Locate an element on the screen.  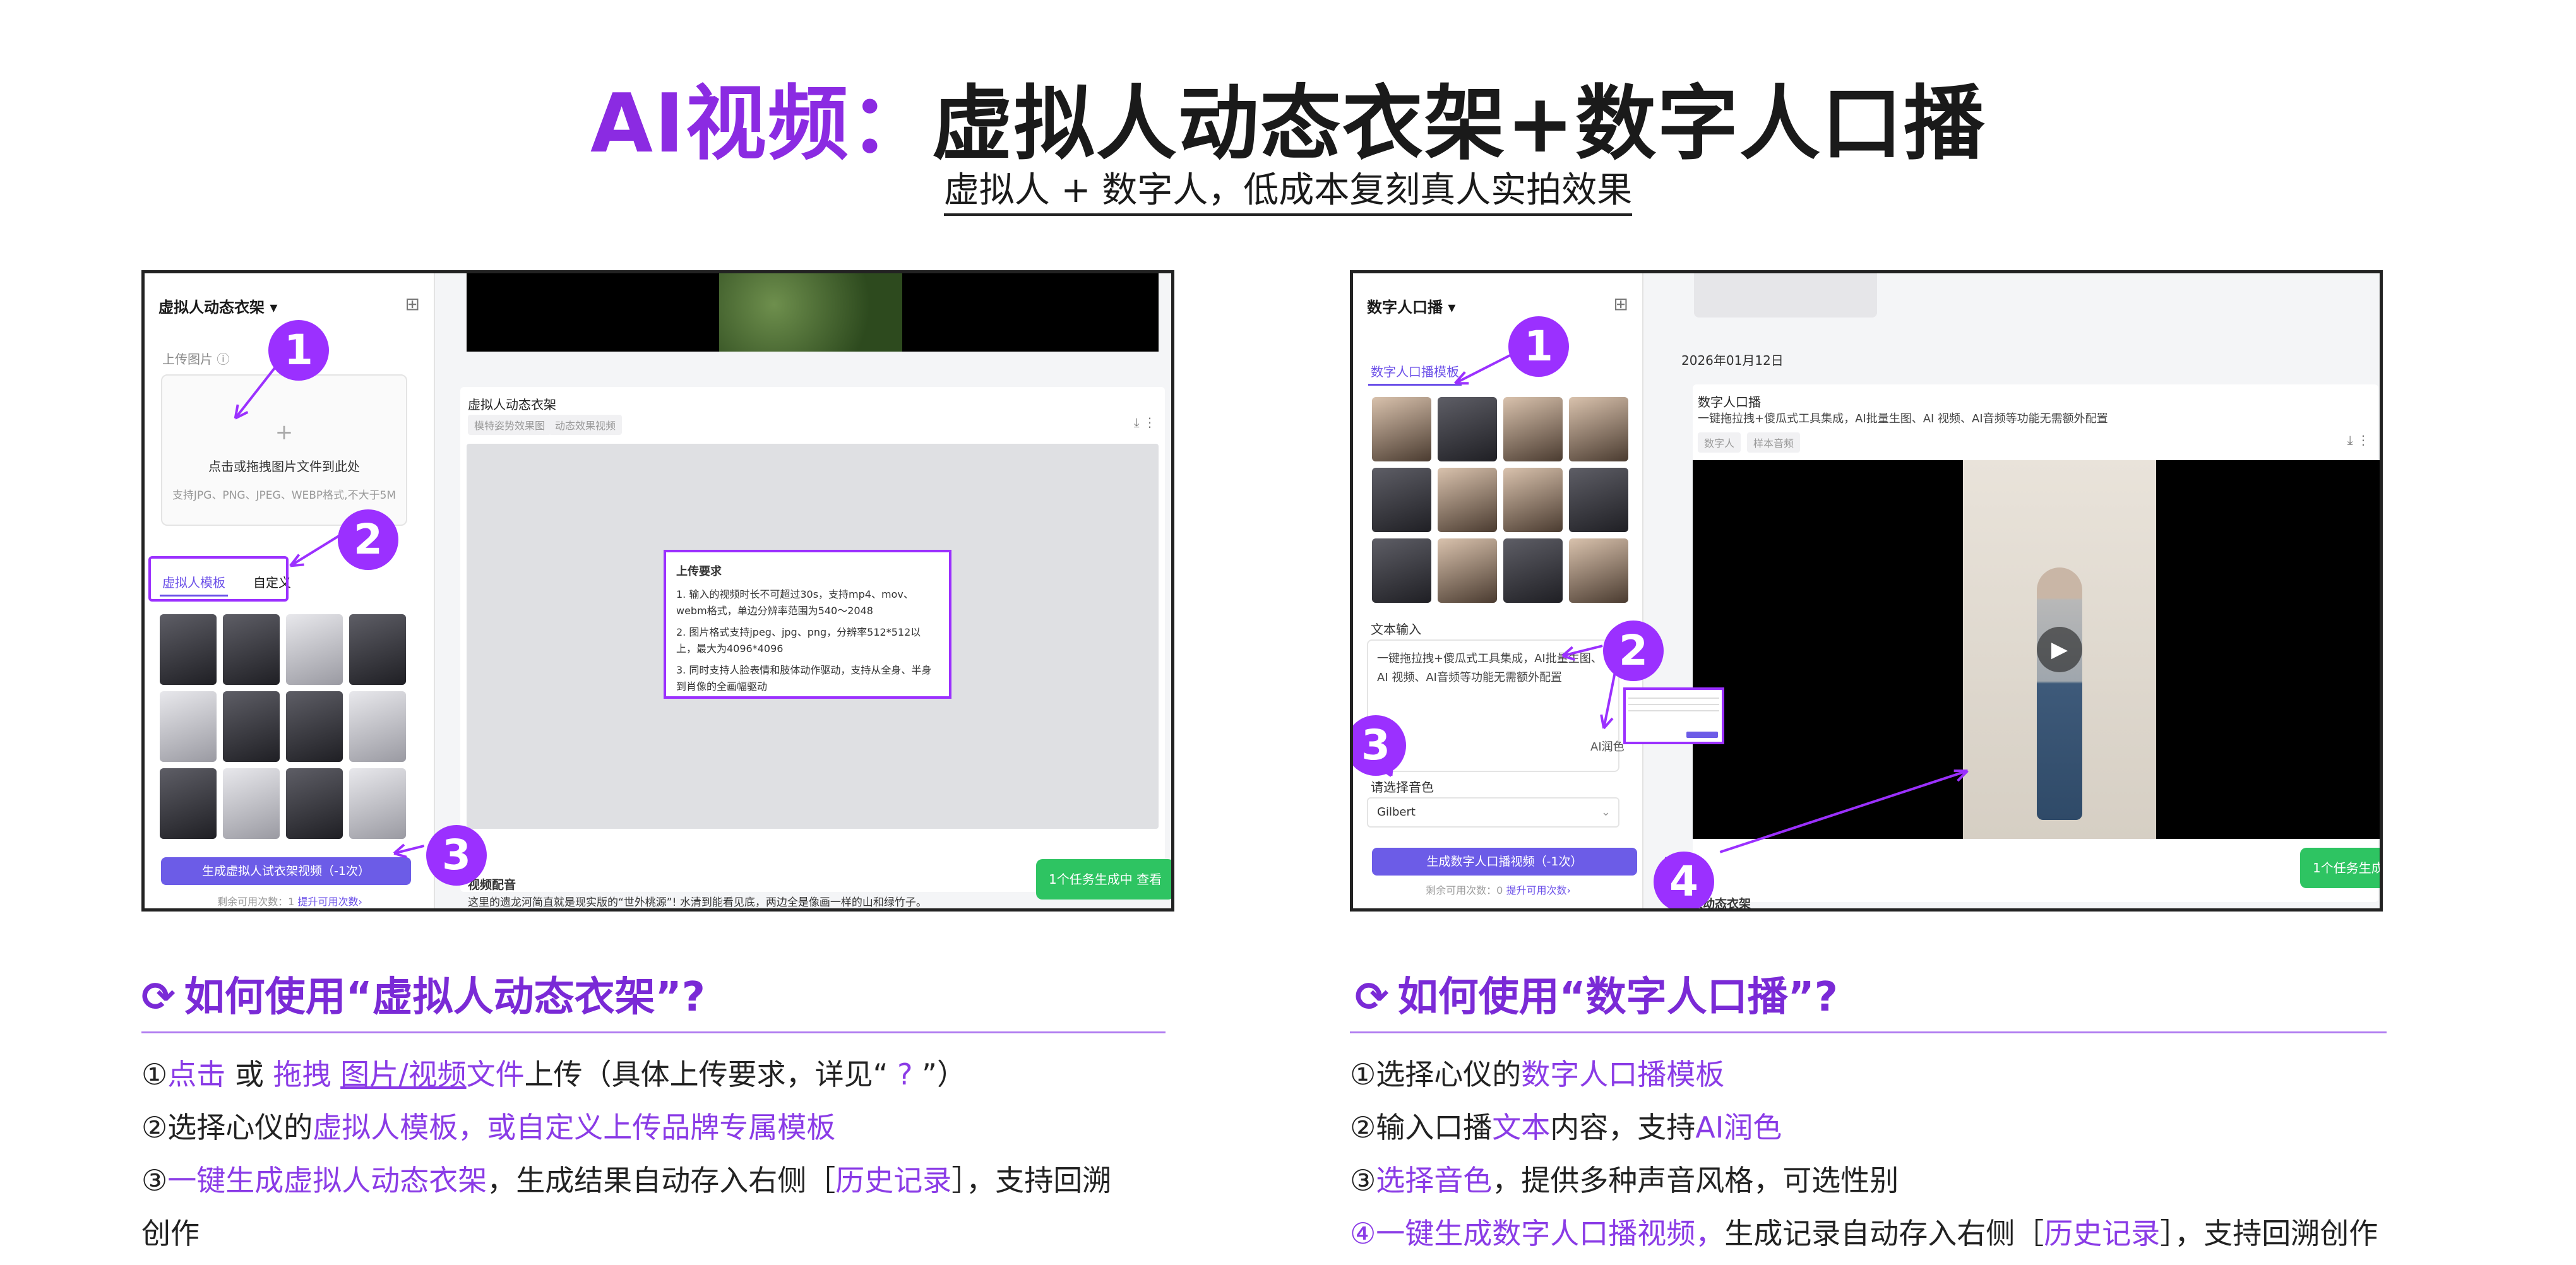
step-highlight: 选择音色 is located at coordinates (1434, 1180).